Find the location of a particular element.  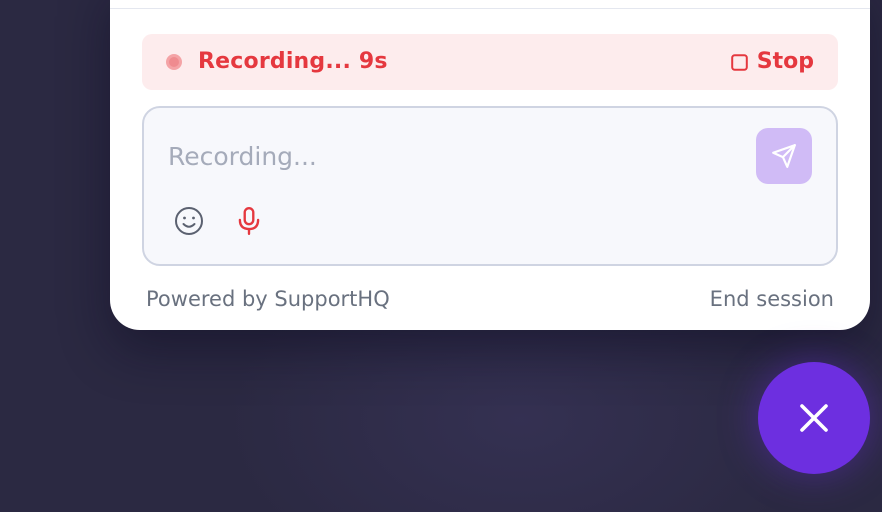

close-x-icon is located at coordinates (814, 418).